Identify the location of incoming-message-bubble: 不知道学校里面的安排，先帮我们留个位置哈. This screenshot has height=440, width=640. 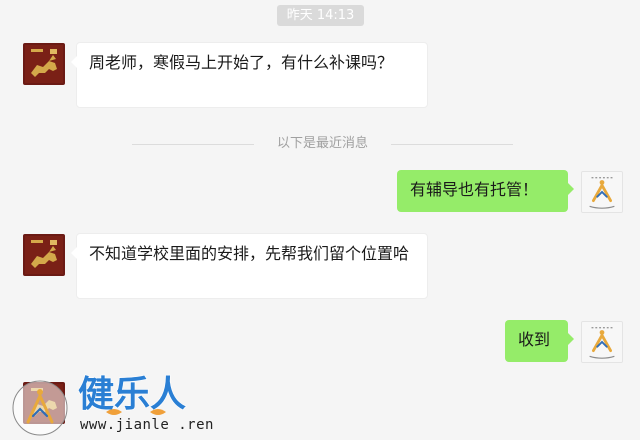
(249, 266).